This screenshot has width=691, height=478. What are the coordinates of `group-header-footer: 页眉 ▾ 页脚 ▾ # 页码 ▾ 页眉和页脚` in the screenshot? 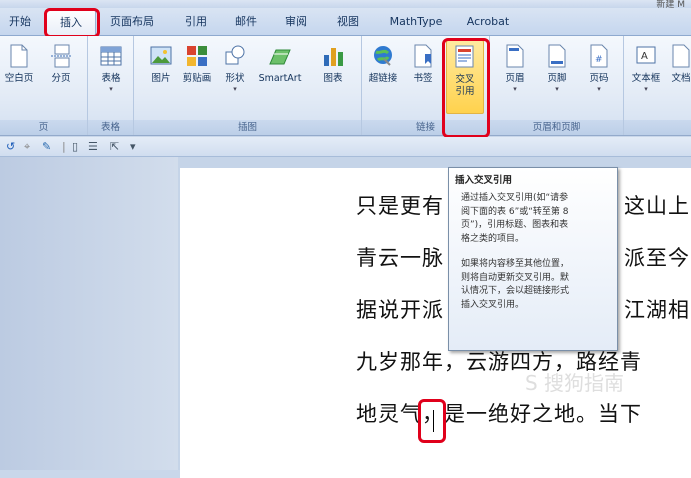 It's located at (557, 85).